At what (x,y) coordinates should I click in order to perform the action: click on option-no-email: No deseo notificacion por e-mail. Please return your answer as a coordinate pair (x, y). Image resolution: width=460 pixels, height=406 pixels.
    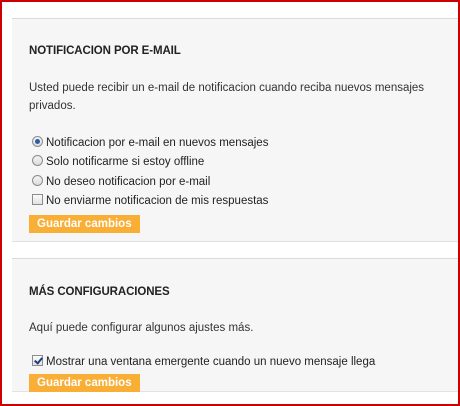
    Looking at the image, I should click on (121, 182).